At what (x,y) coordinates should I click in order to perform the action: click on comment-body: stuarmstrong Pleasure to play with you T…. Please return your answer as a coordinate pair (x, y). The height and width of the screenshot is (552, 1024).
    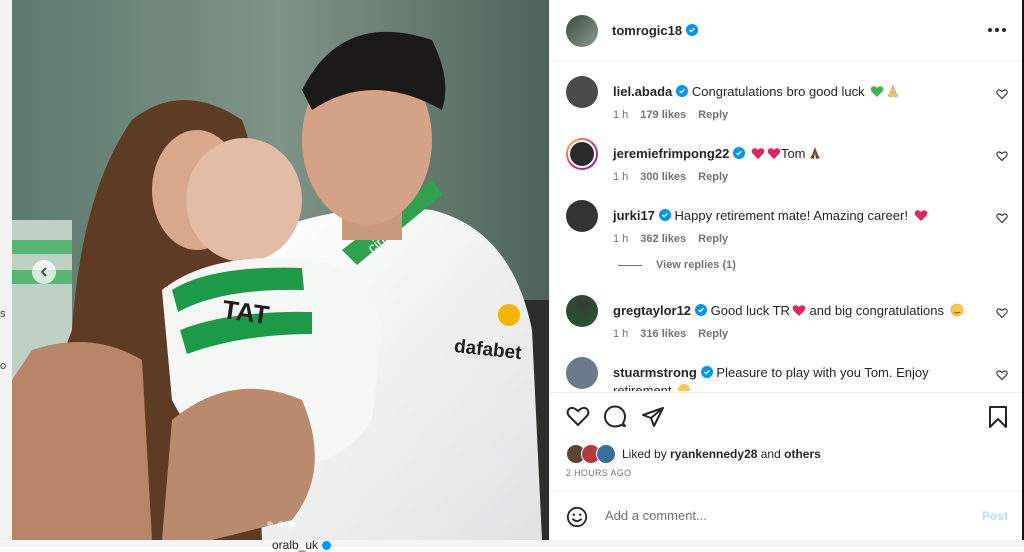
    Looking at the image, I should click on (798, 377).